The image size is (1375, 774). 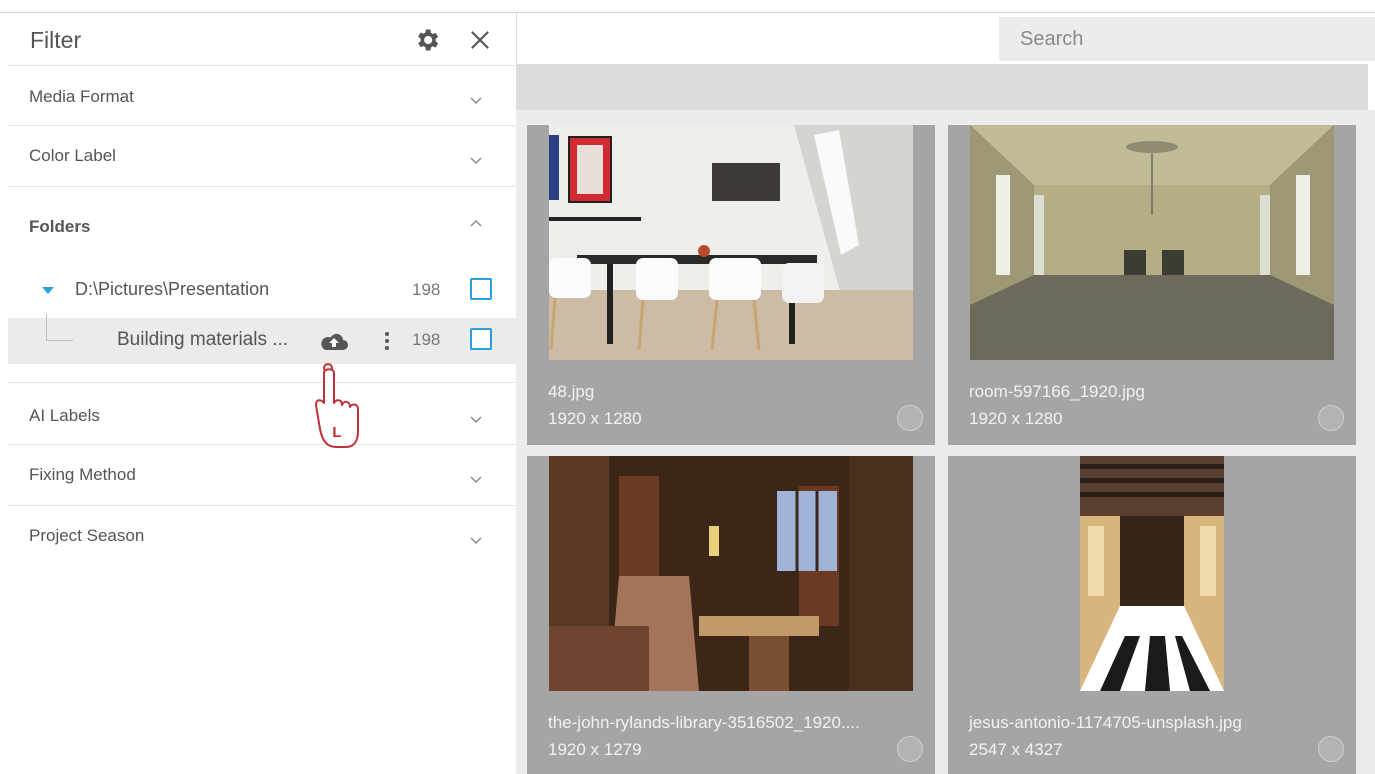 What do you see at coordinates (476, 224) in the screenshot?
I see `chevron-up-icon` at bounding box center [476, 224].